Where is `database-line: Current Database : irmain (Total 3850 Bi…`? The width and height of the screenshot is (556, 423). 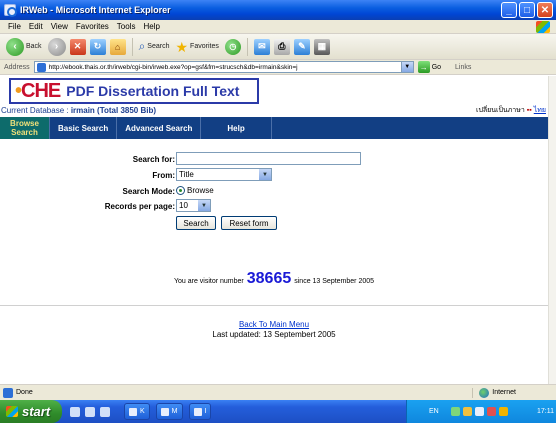 database-line: Current Database : irmain (Total 3850 Bi… is located at coordinates (274, 110).